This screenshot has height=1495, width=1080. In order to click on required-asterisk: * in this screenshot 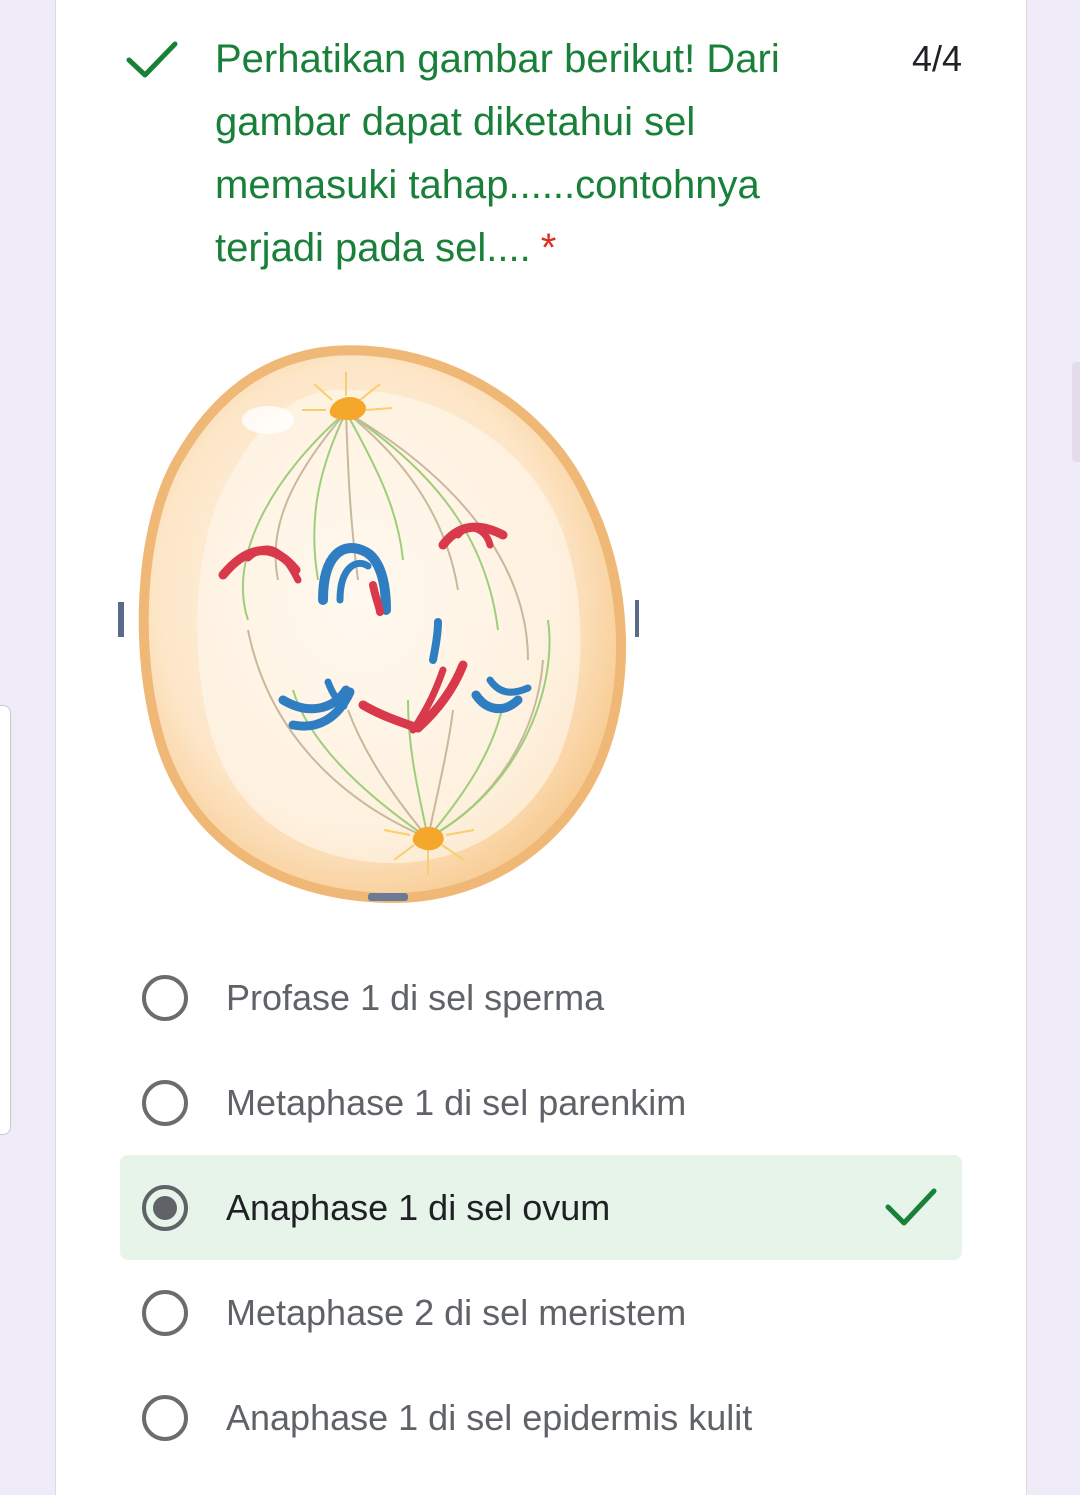, I will do `click(548, 248)`.